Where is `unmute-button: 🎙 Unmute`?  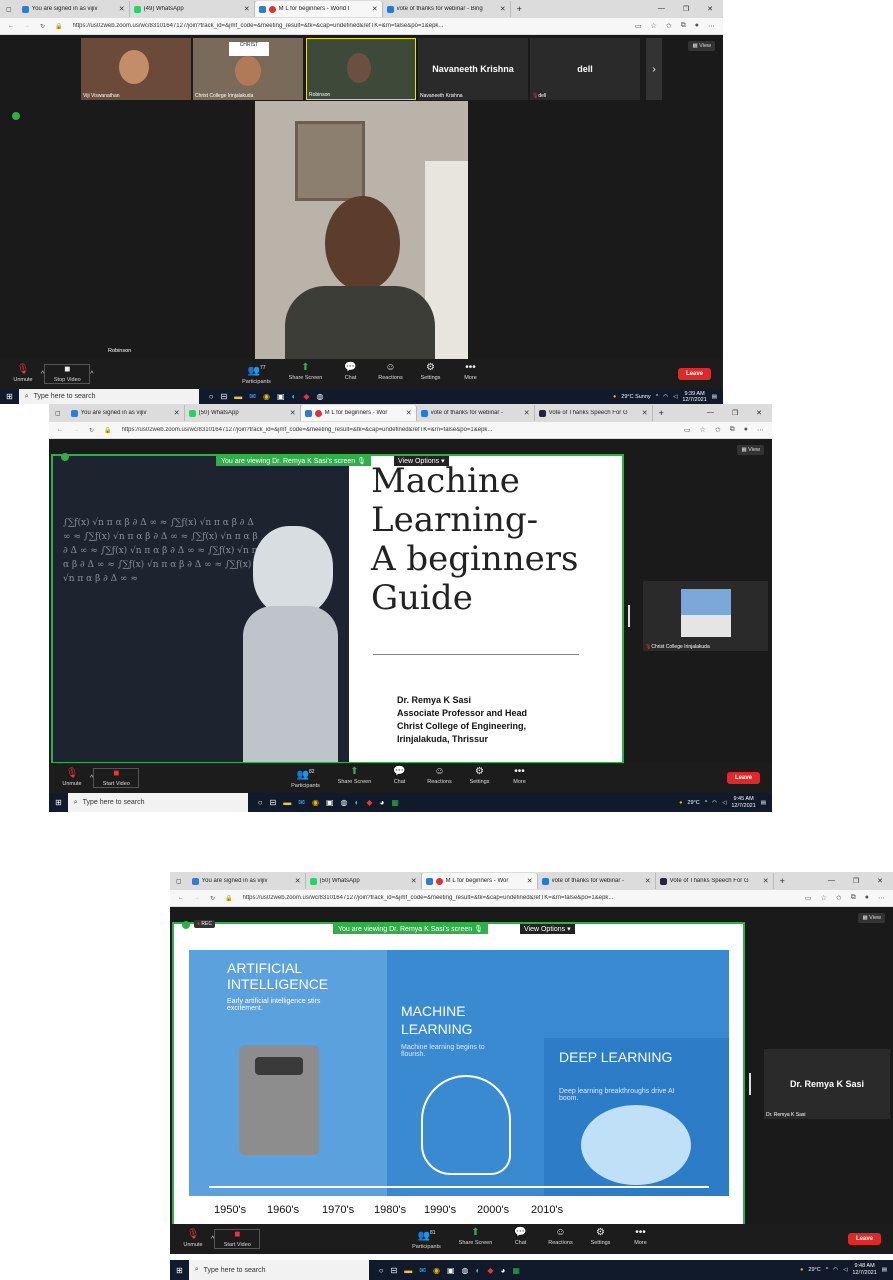 unmute-button: 🎙 Unmute is located at coordinates (193, 1239).